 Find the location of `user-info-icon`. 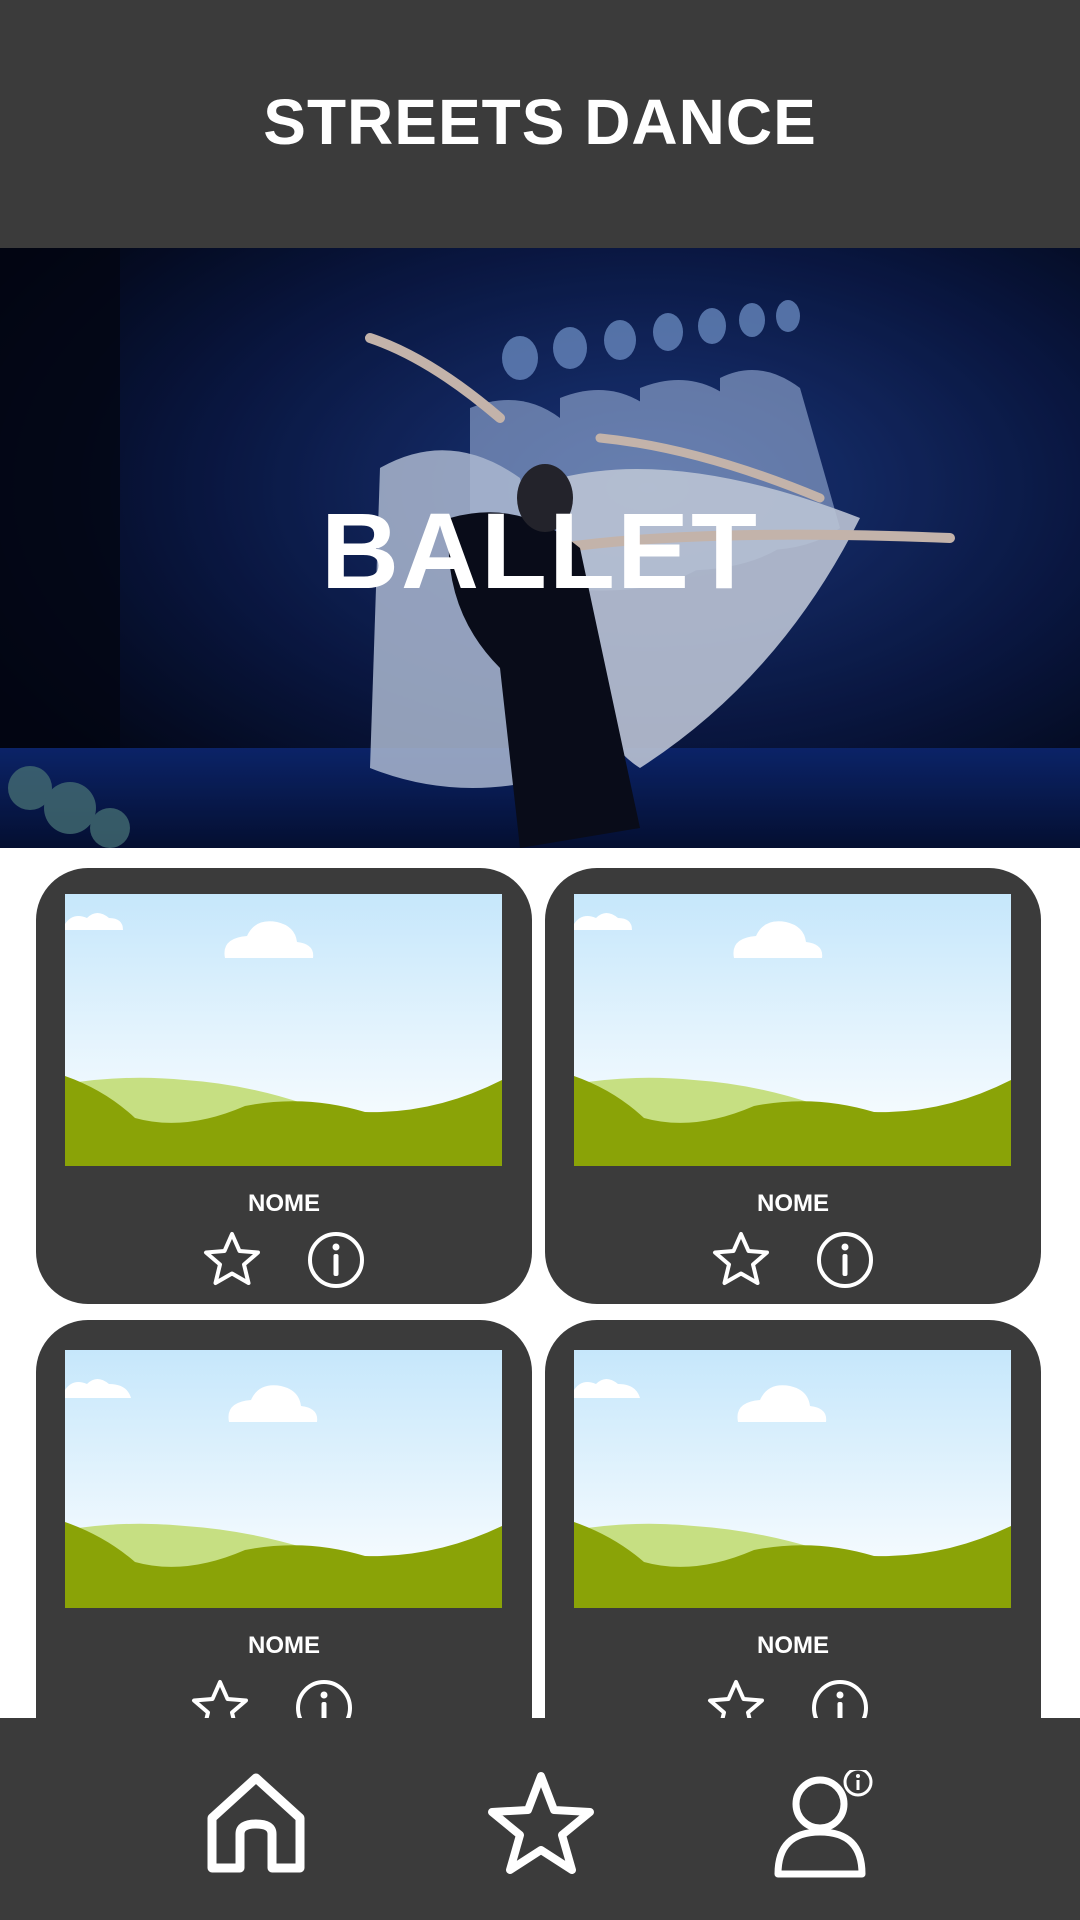

user-info-icon is located at coordinates (834, 1824).